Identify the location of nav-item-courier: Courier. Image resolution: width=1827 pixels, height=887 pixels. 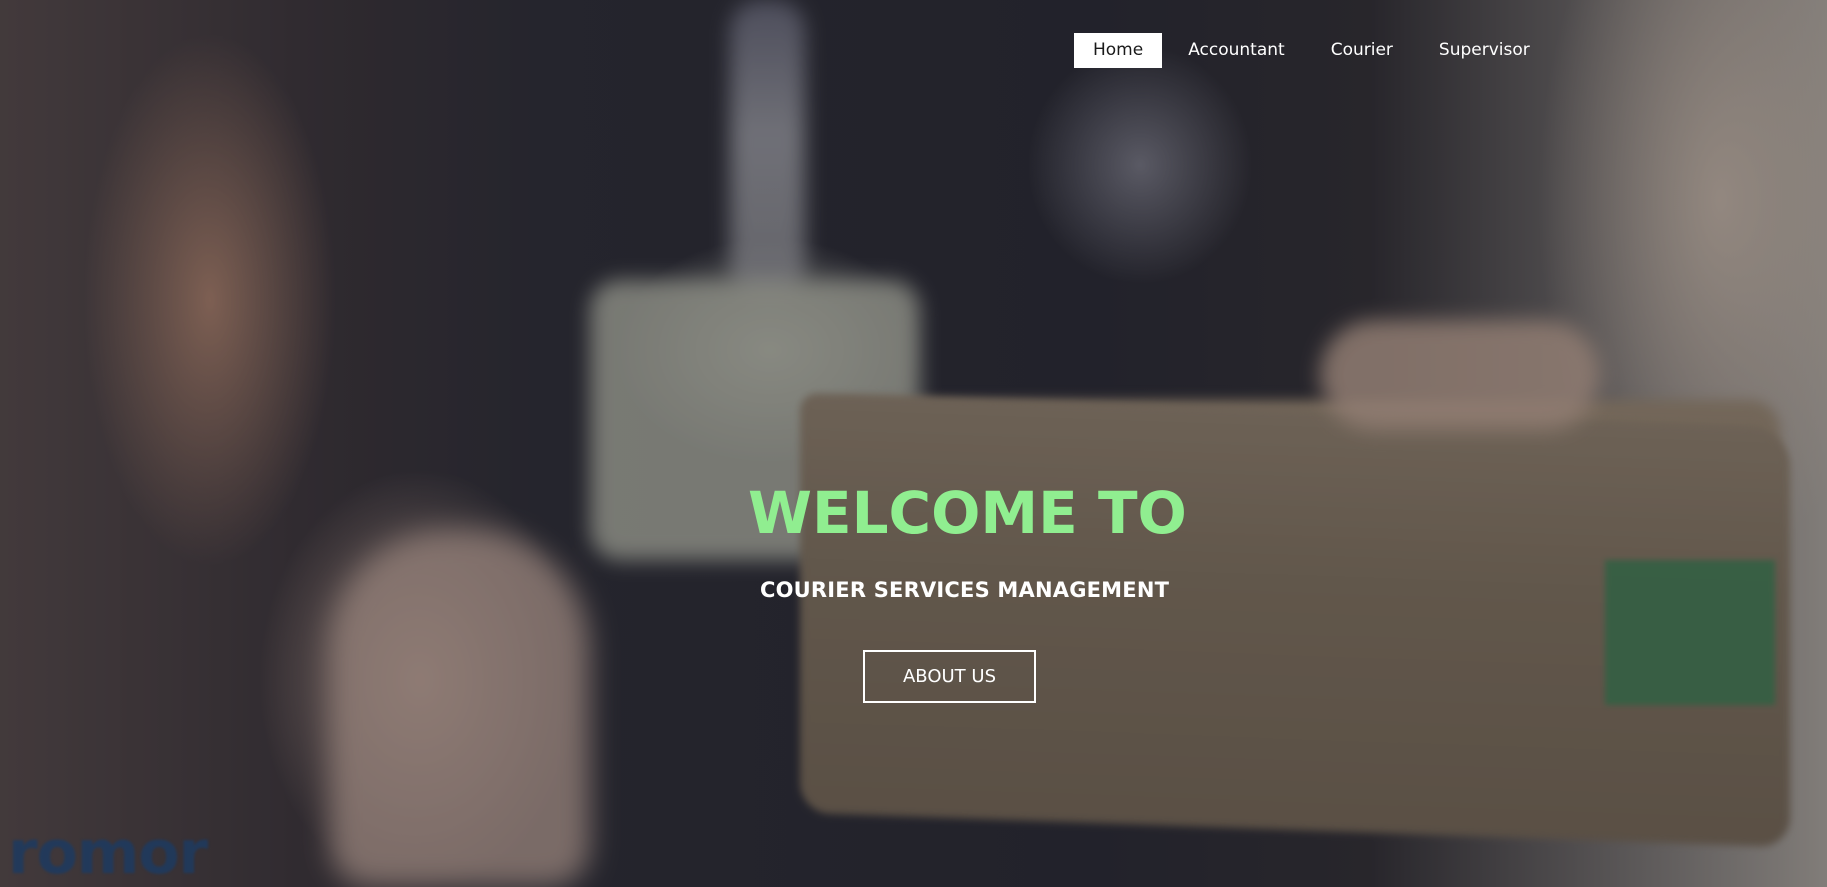
(1362, 50).